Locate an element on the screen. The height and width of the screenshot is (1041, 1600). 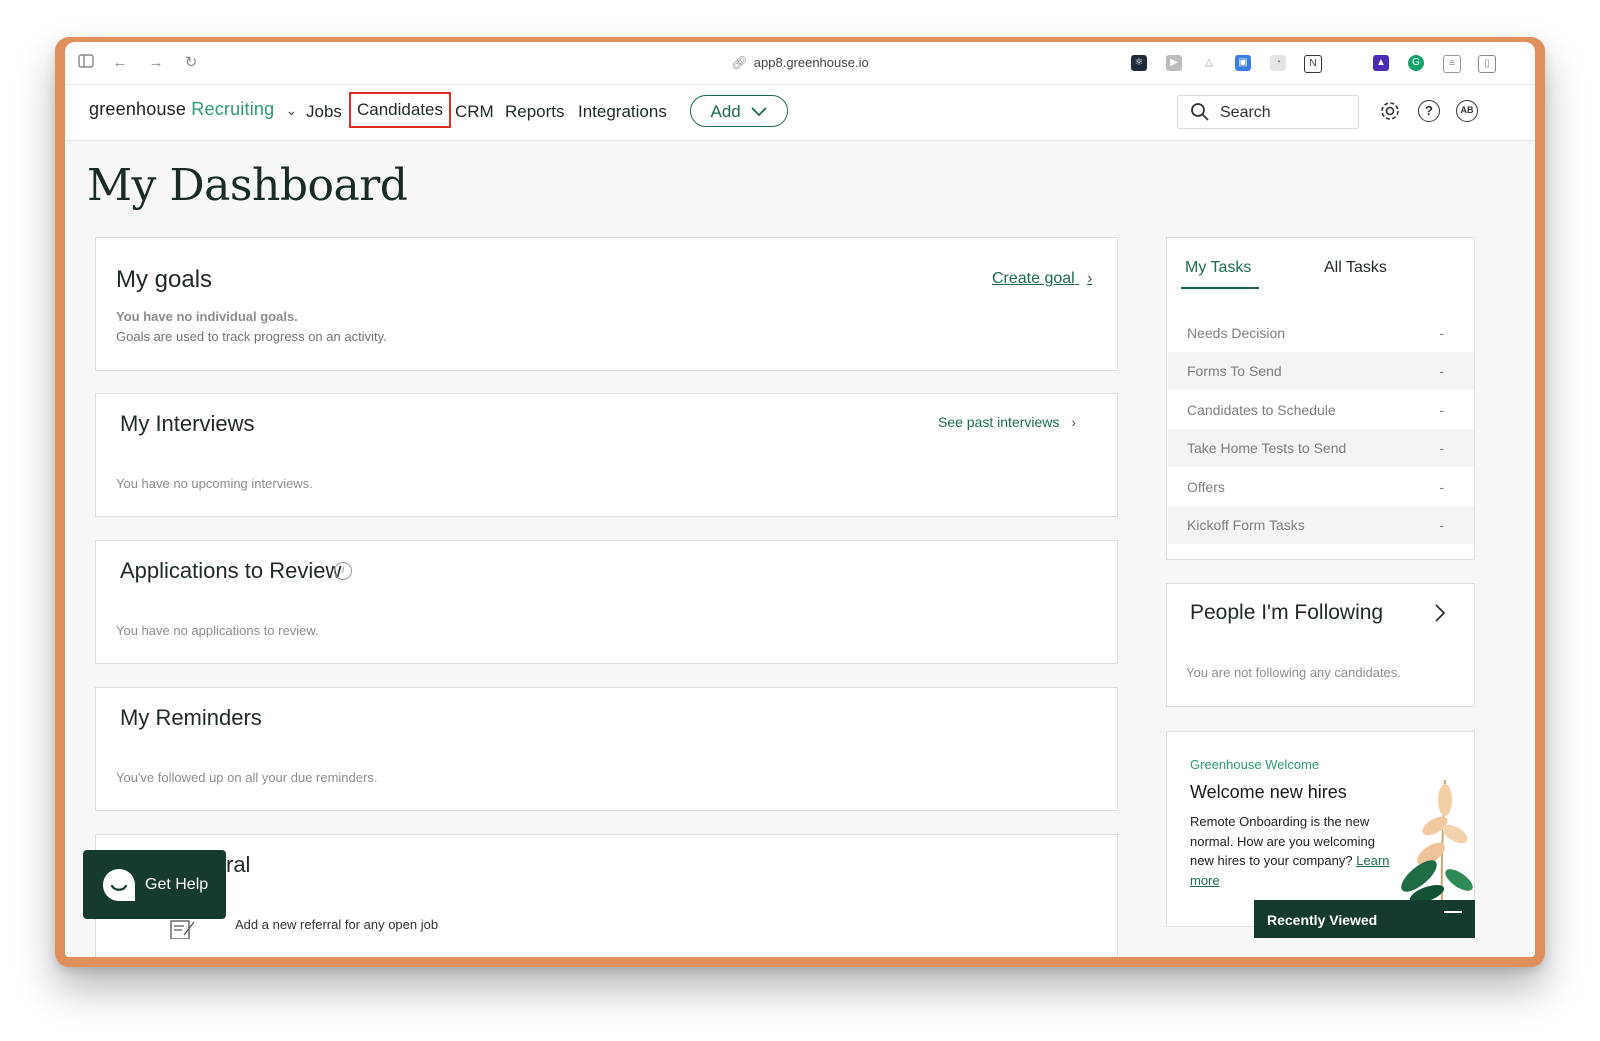
add-button: Add is located at coordinates (739, 111).